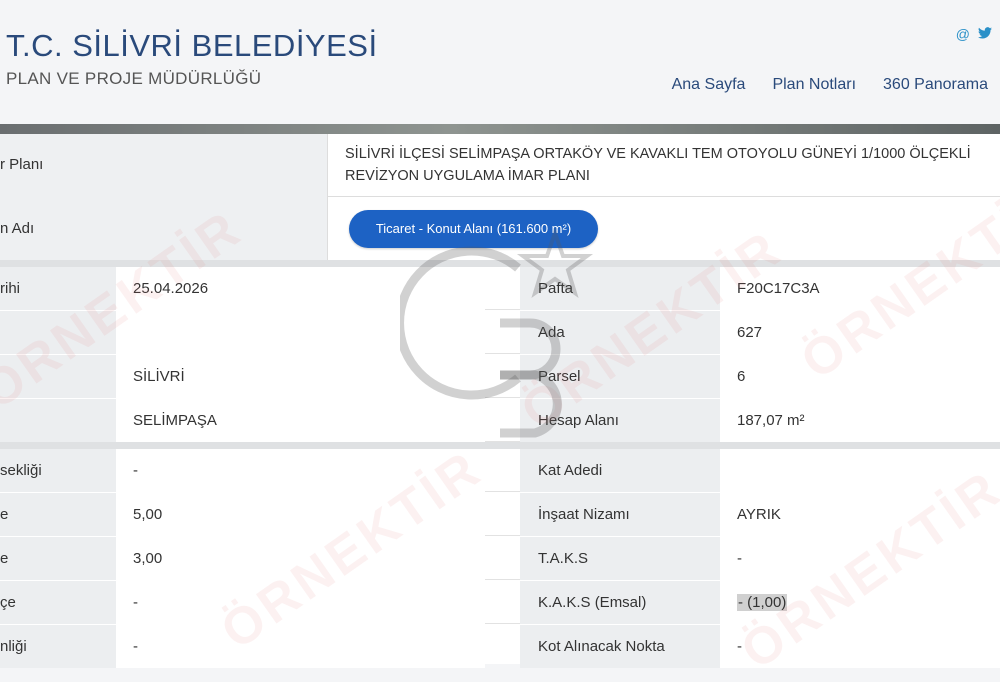  What do you see at coordinates (620, 376) in the screenshot?
I see `parsel-label: Parsel` at bounding box center [620, 376].